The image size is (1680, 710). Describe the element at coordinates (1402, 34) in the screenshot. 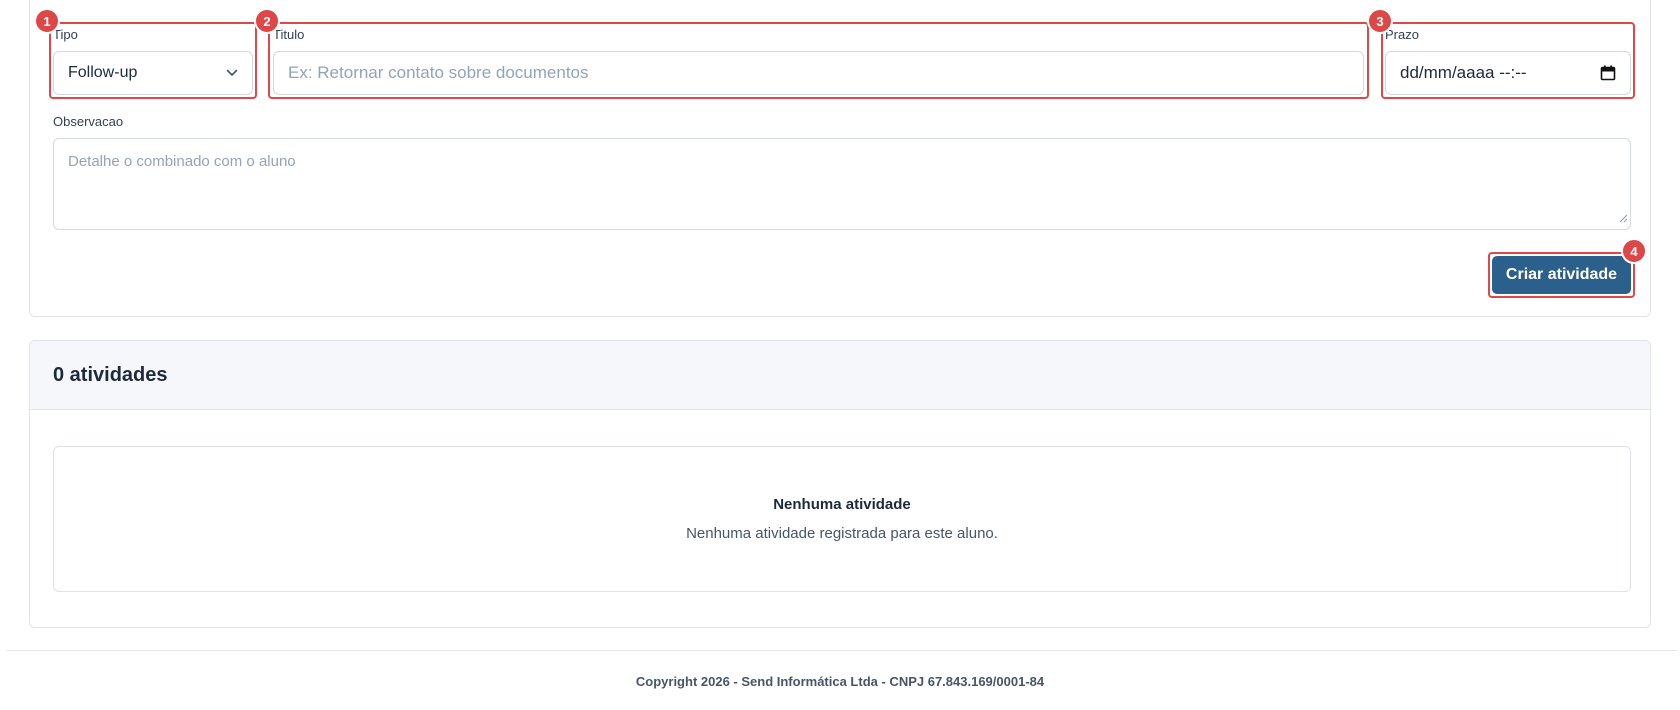

I see `prazo-label: Prazo` at that location.